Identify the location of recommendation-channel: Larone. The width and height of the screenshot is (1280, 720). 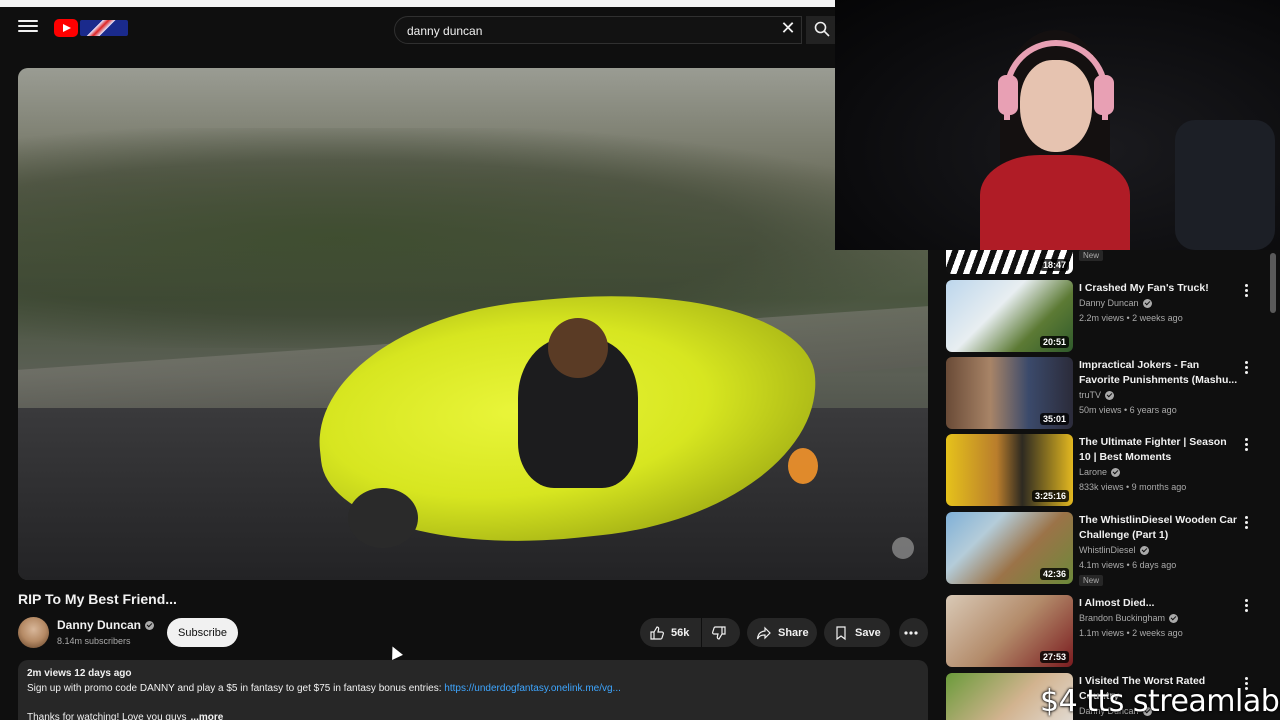
(1100, 472).